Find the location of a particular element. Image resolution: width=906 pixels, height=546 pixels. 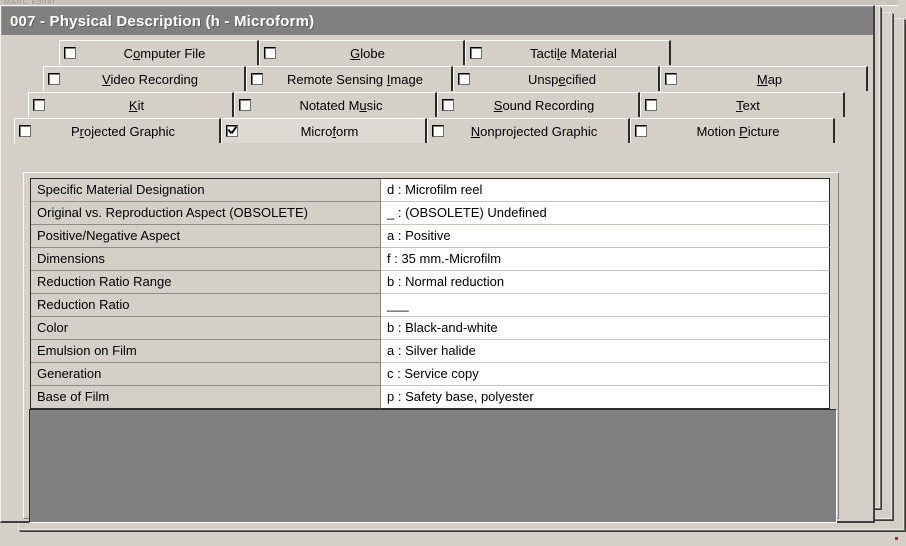

tab-row-1: Computer File Globe Tactile Material is located at coordinates (365, 52).